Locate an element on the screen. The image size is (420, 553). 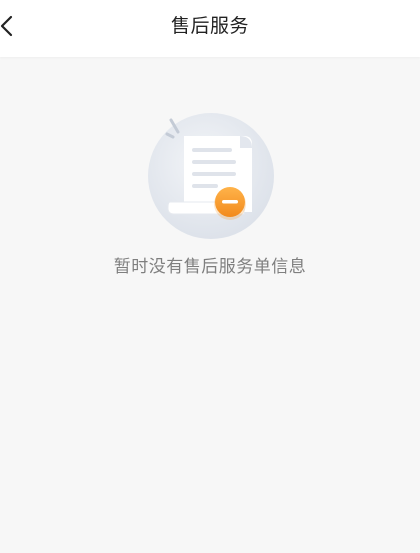
page-title: 售后服务 is located at coordinates (209, 26).